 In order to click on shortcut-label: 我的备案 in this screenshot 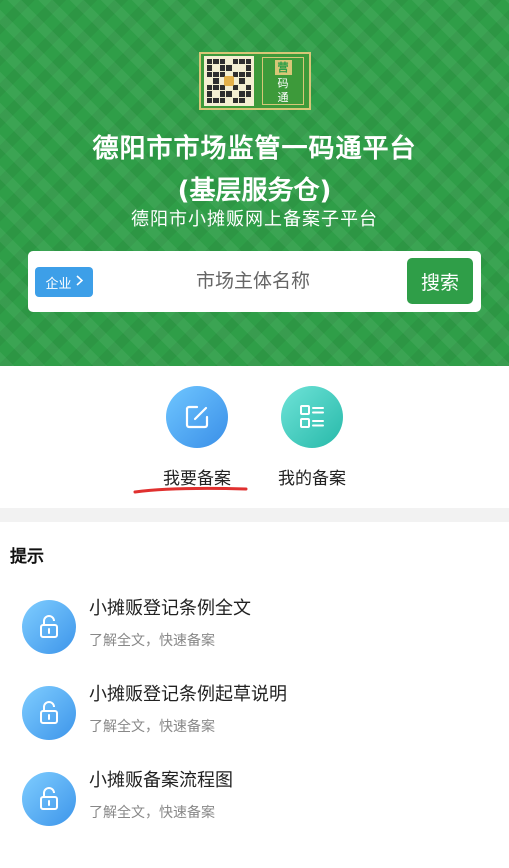, I will do `click(312, 479)`.